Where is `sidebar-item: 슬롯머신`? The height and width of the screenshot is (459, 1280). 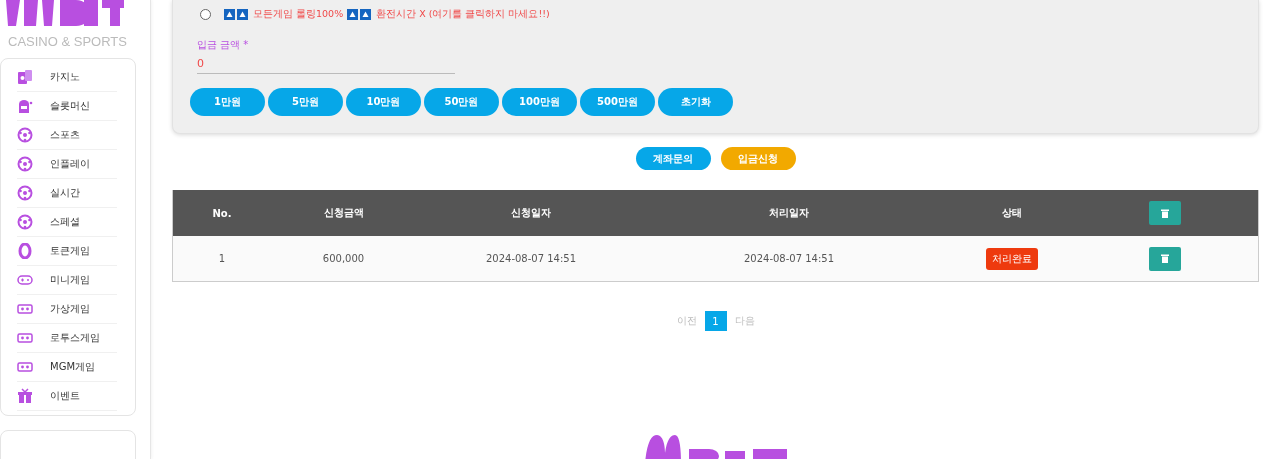
sidebar-item: 슬롯머신 is located at coordinates (67, 106).